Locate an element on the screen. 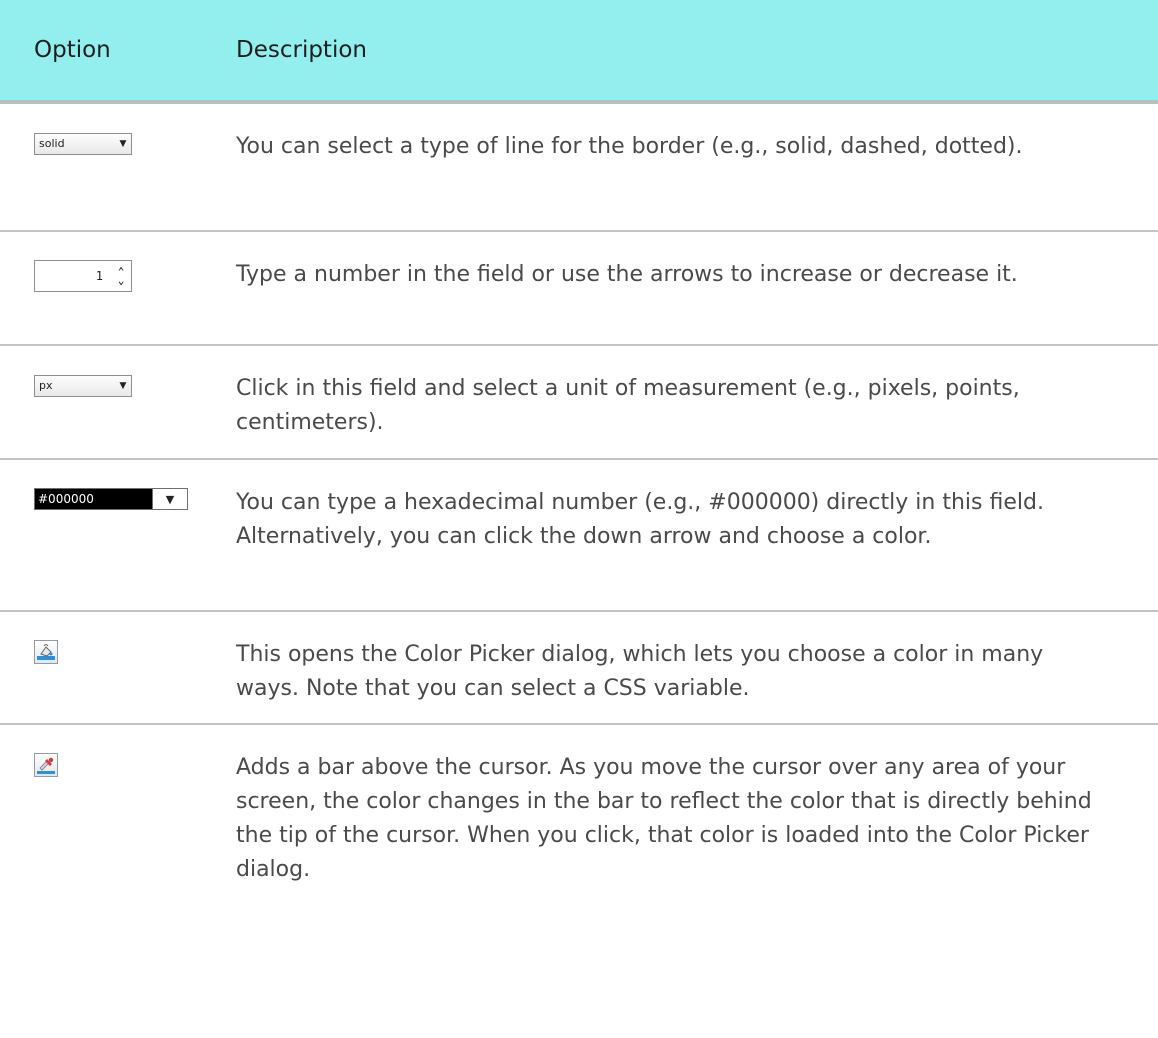  color-picker-button is located at coordinates (46, 652).